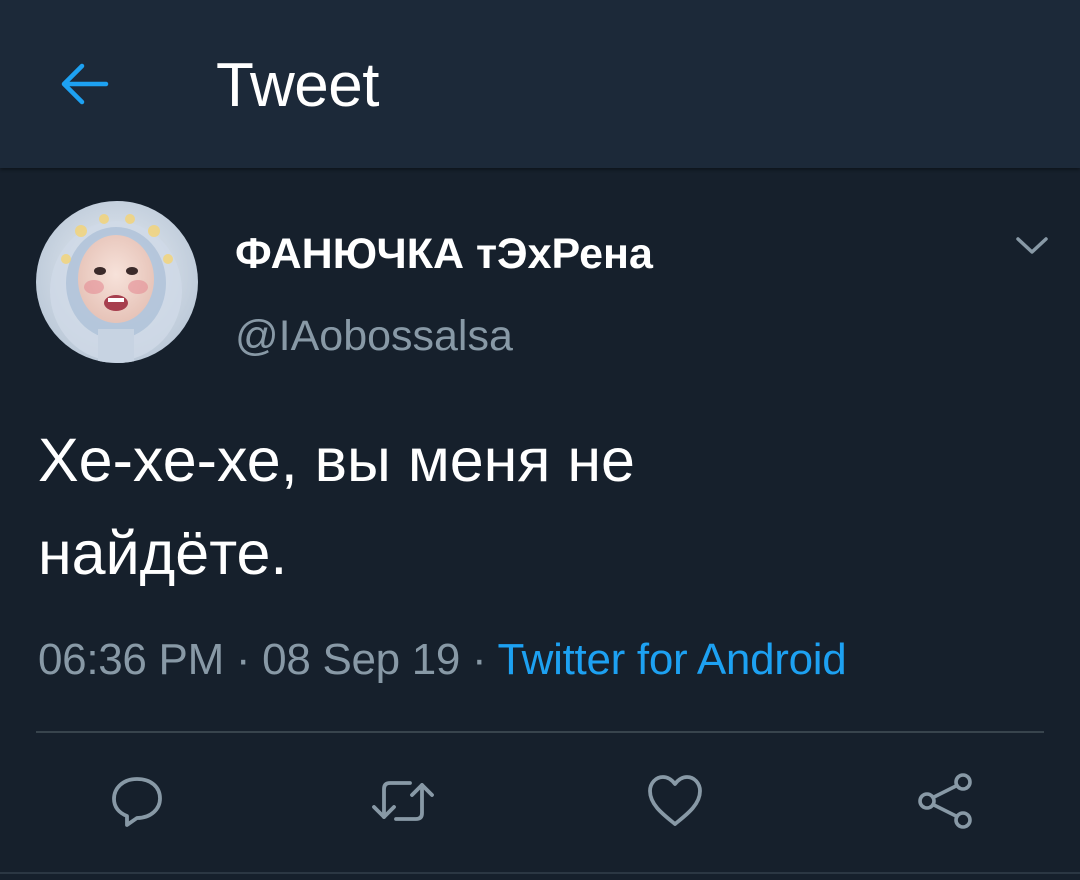  I want to click on tweet-text: Хе-хе-хе, вы меня не найдёте., so click(336, 506).